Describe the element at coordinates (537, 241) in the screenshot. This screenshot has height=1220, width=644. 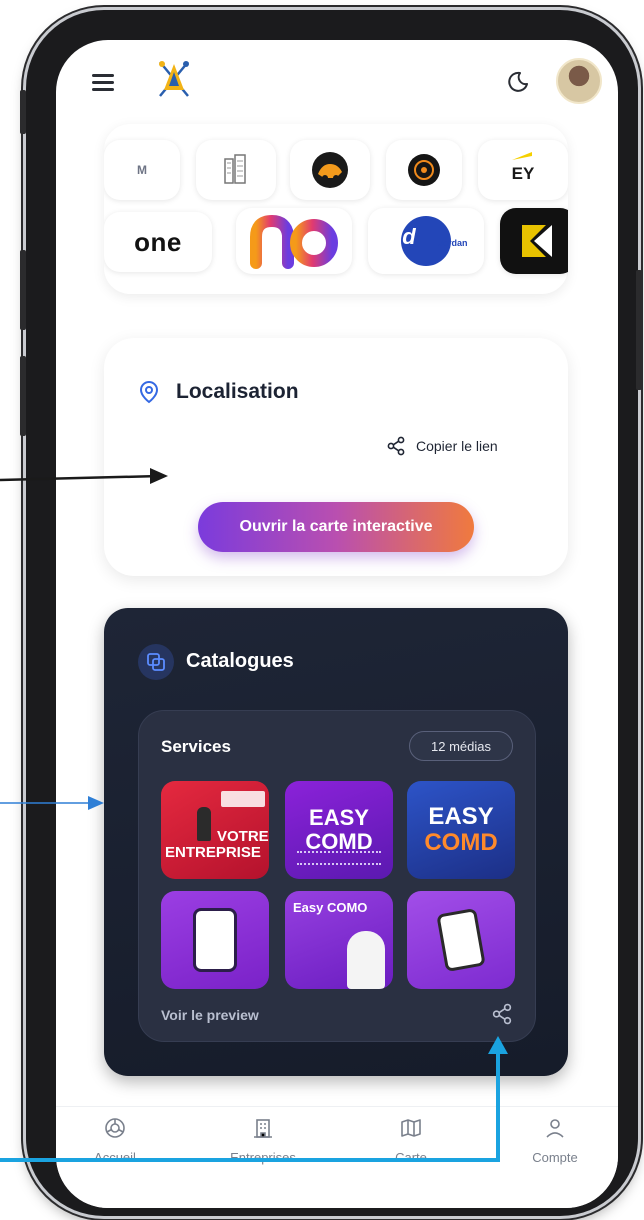
I see `black-arrow-logo-icon` at that location.